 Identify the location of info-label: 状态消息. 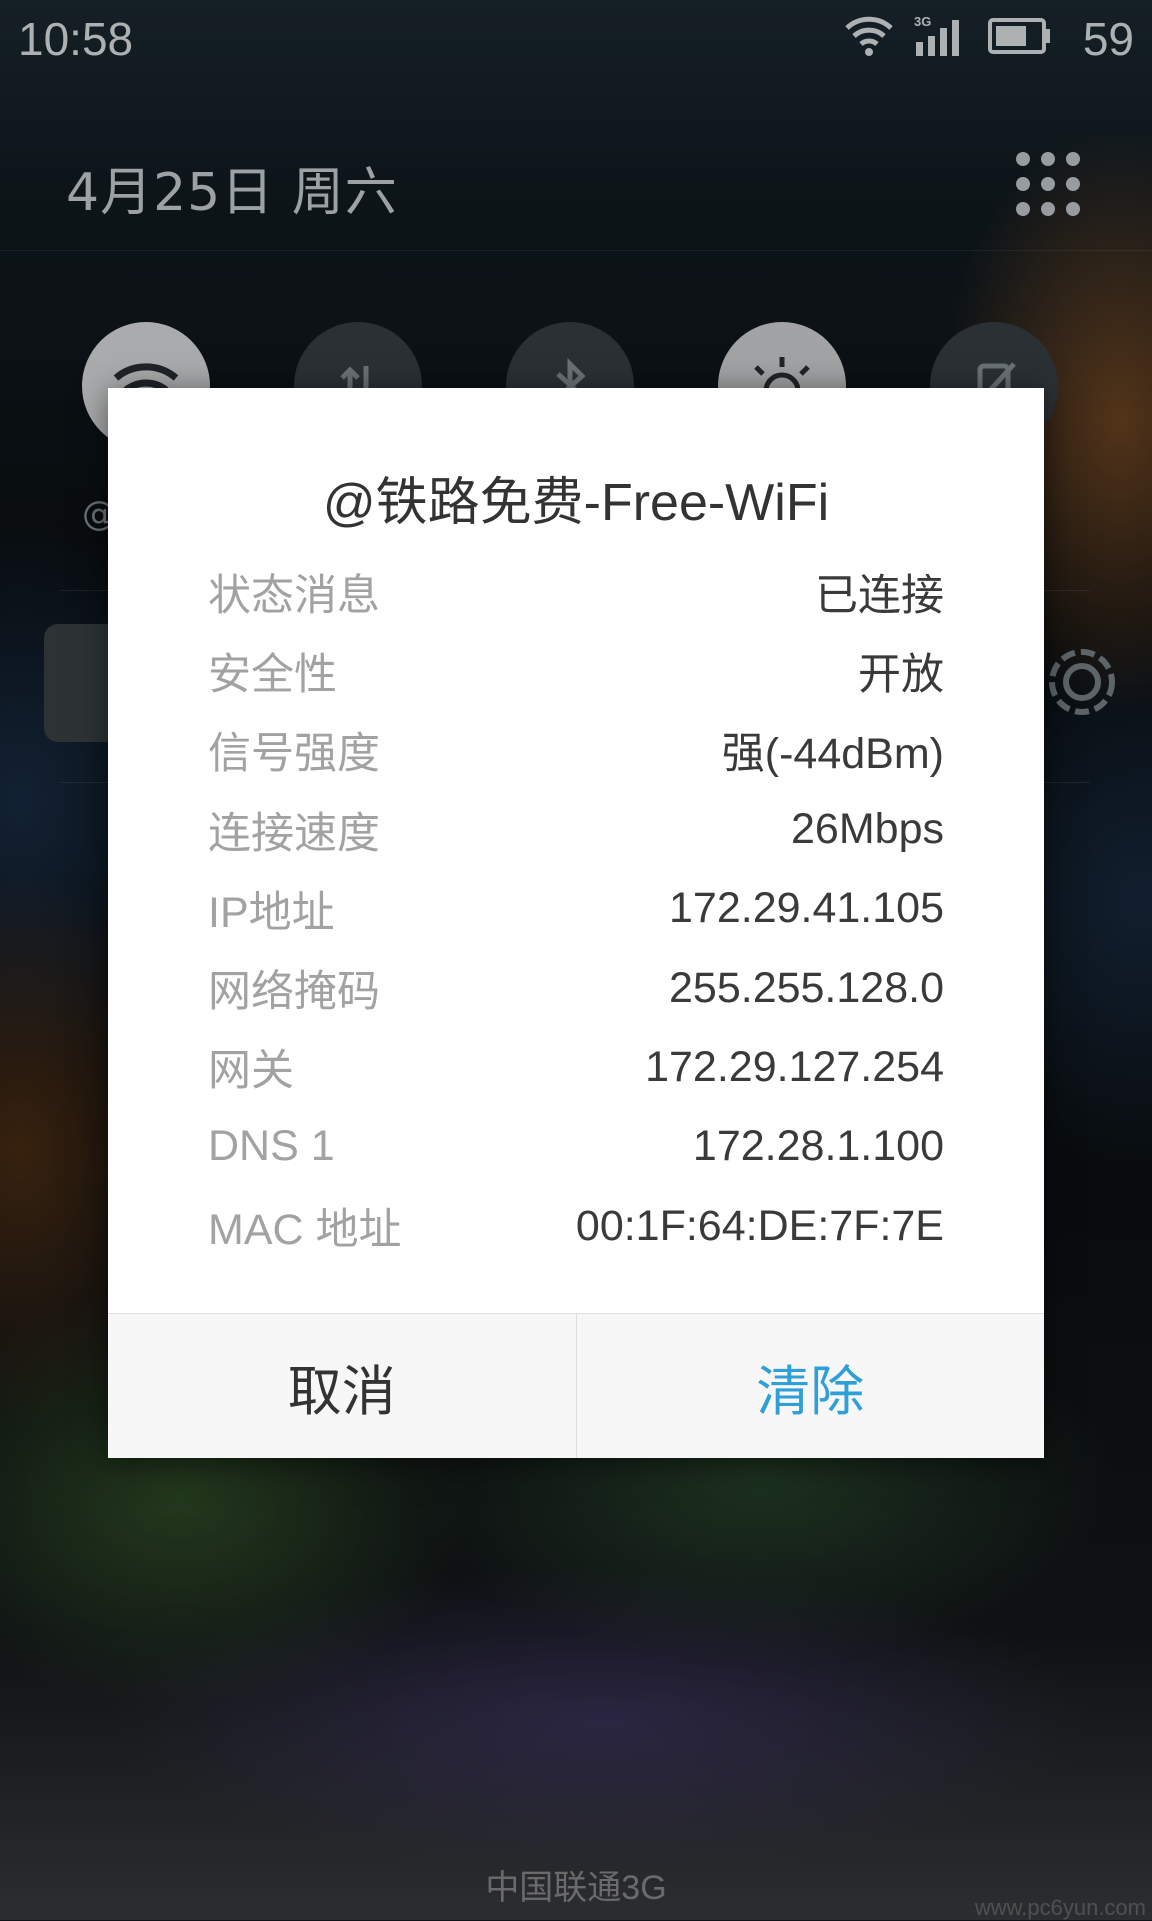
(294, 595).